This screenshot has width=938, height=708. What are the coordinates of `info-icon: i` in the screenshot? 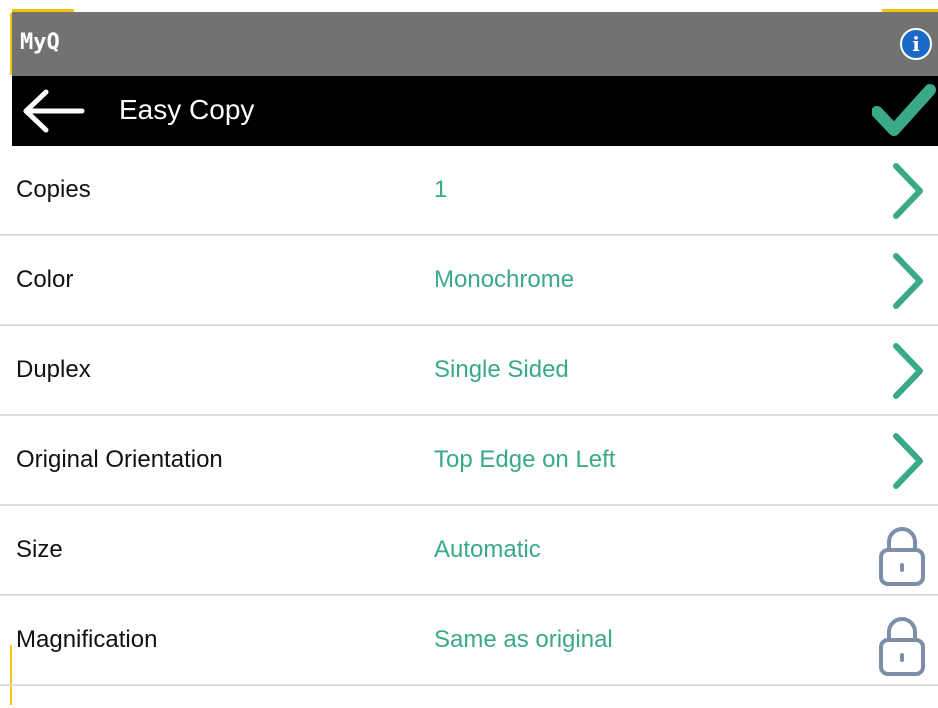 It's located at (916, 44).